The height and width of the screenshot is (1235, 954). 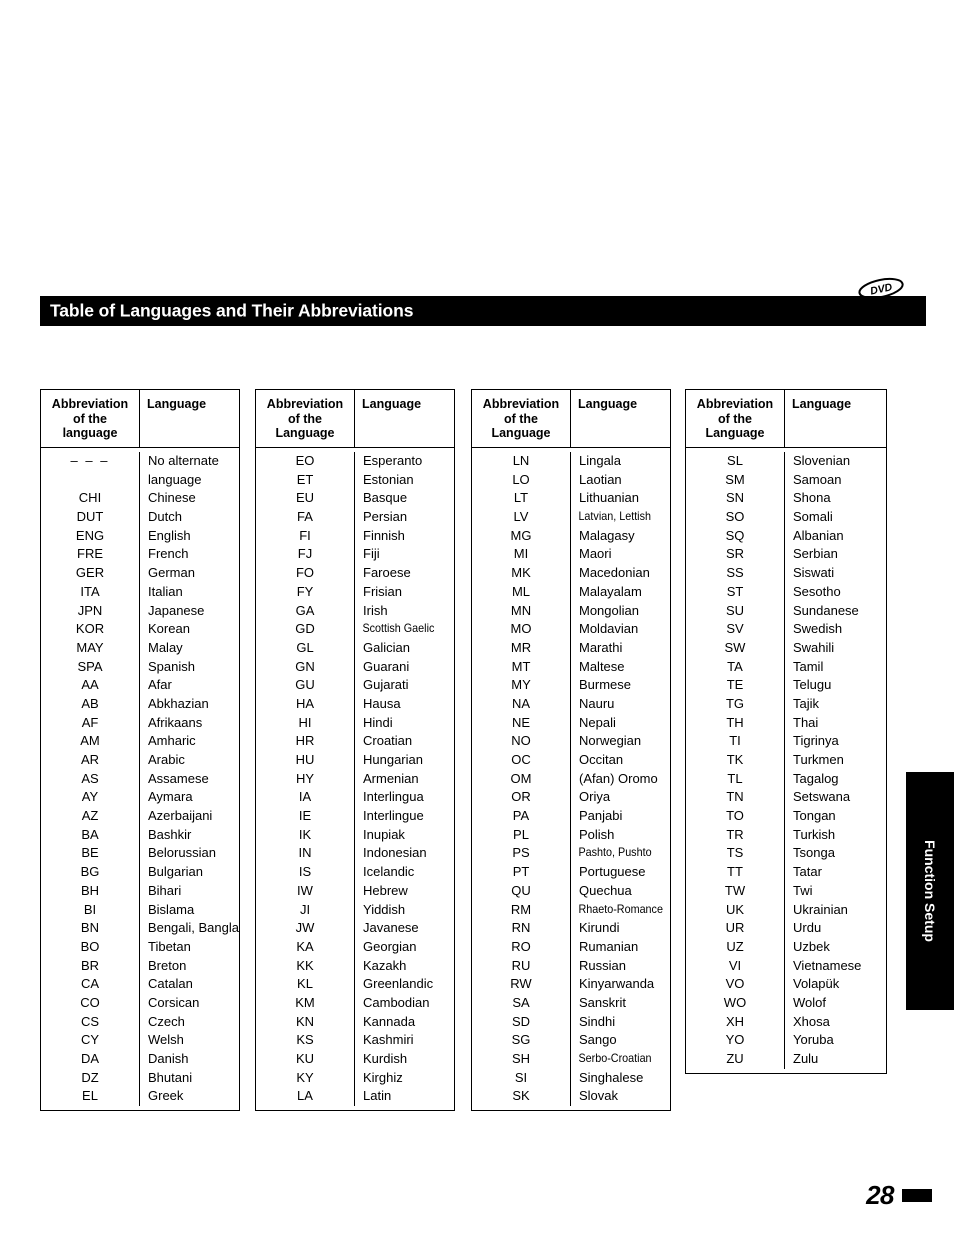 What do you see at coordinates (305, 966) in the screenshot?
I see `cell-abbreviation: KK` at bounding box center [305, 966].